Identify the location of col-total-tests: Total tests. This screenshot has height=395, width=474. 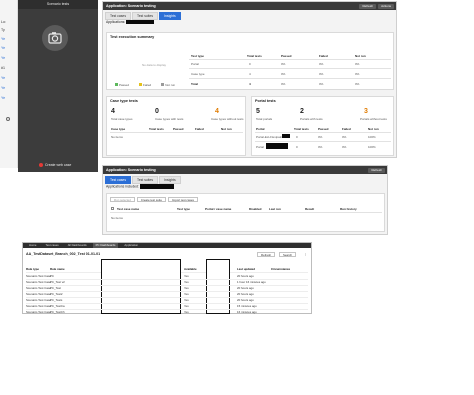
(254, 56).